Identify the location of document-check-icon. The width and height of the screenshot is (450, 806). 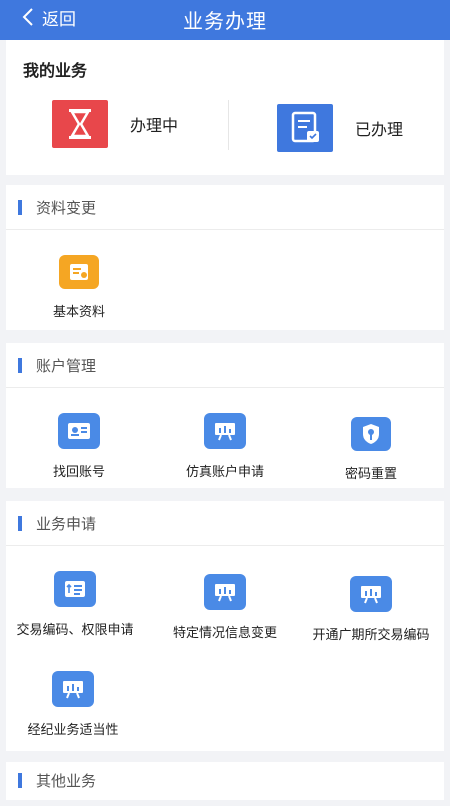
(305, 128).